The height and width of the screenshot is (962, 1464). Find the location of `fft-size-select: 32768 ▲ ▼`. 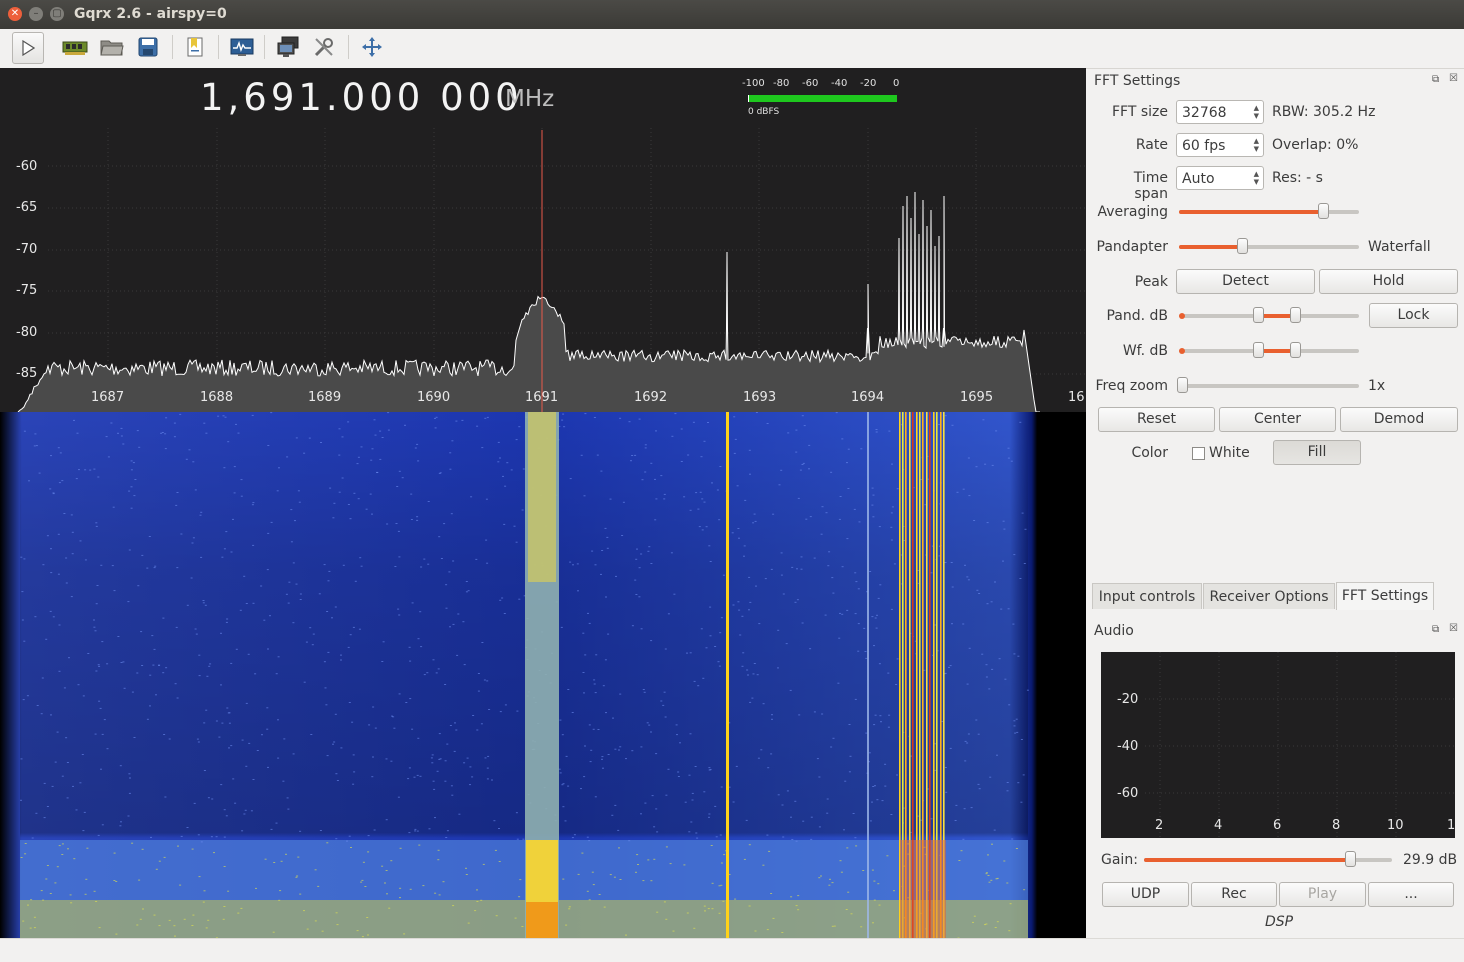

fft-size-select: 32768 ▲ ▼ is located at coordinates (1220, 112).